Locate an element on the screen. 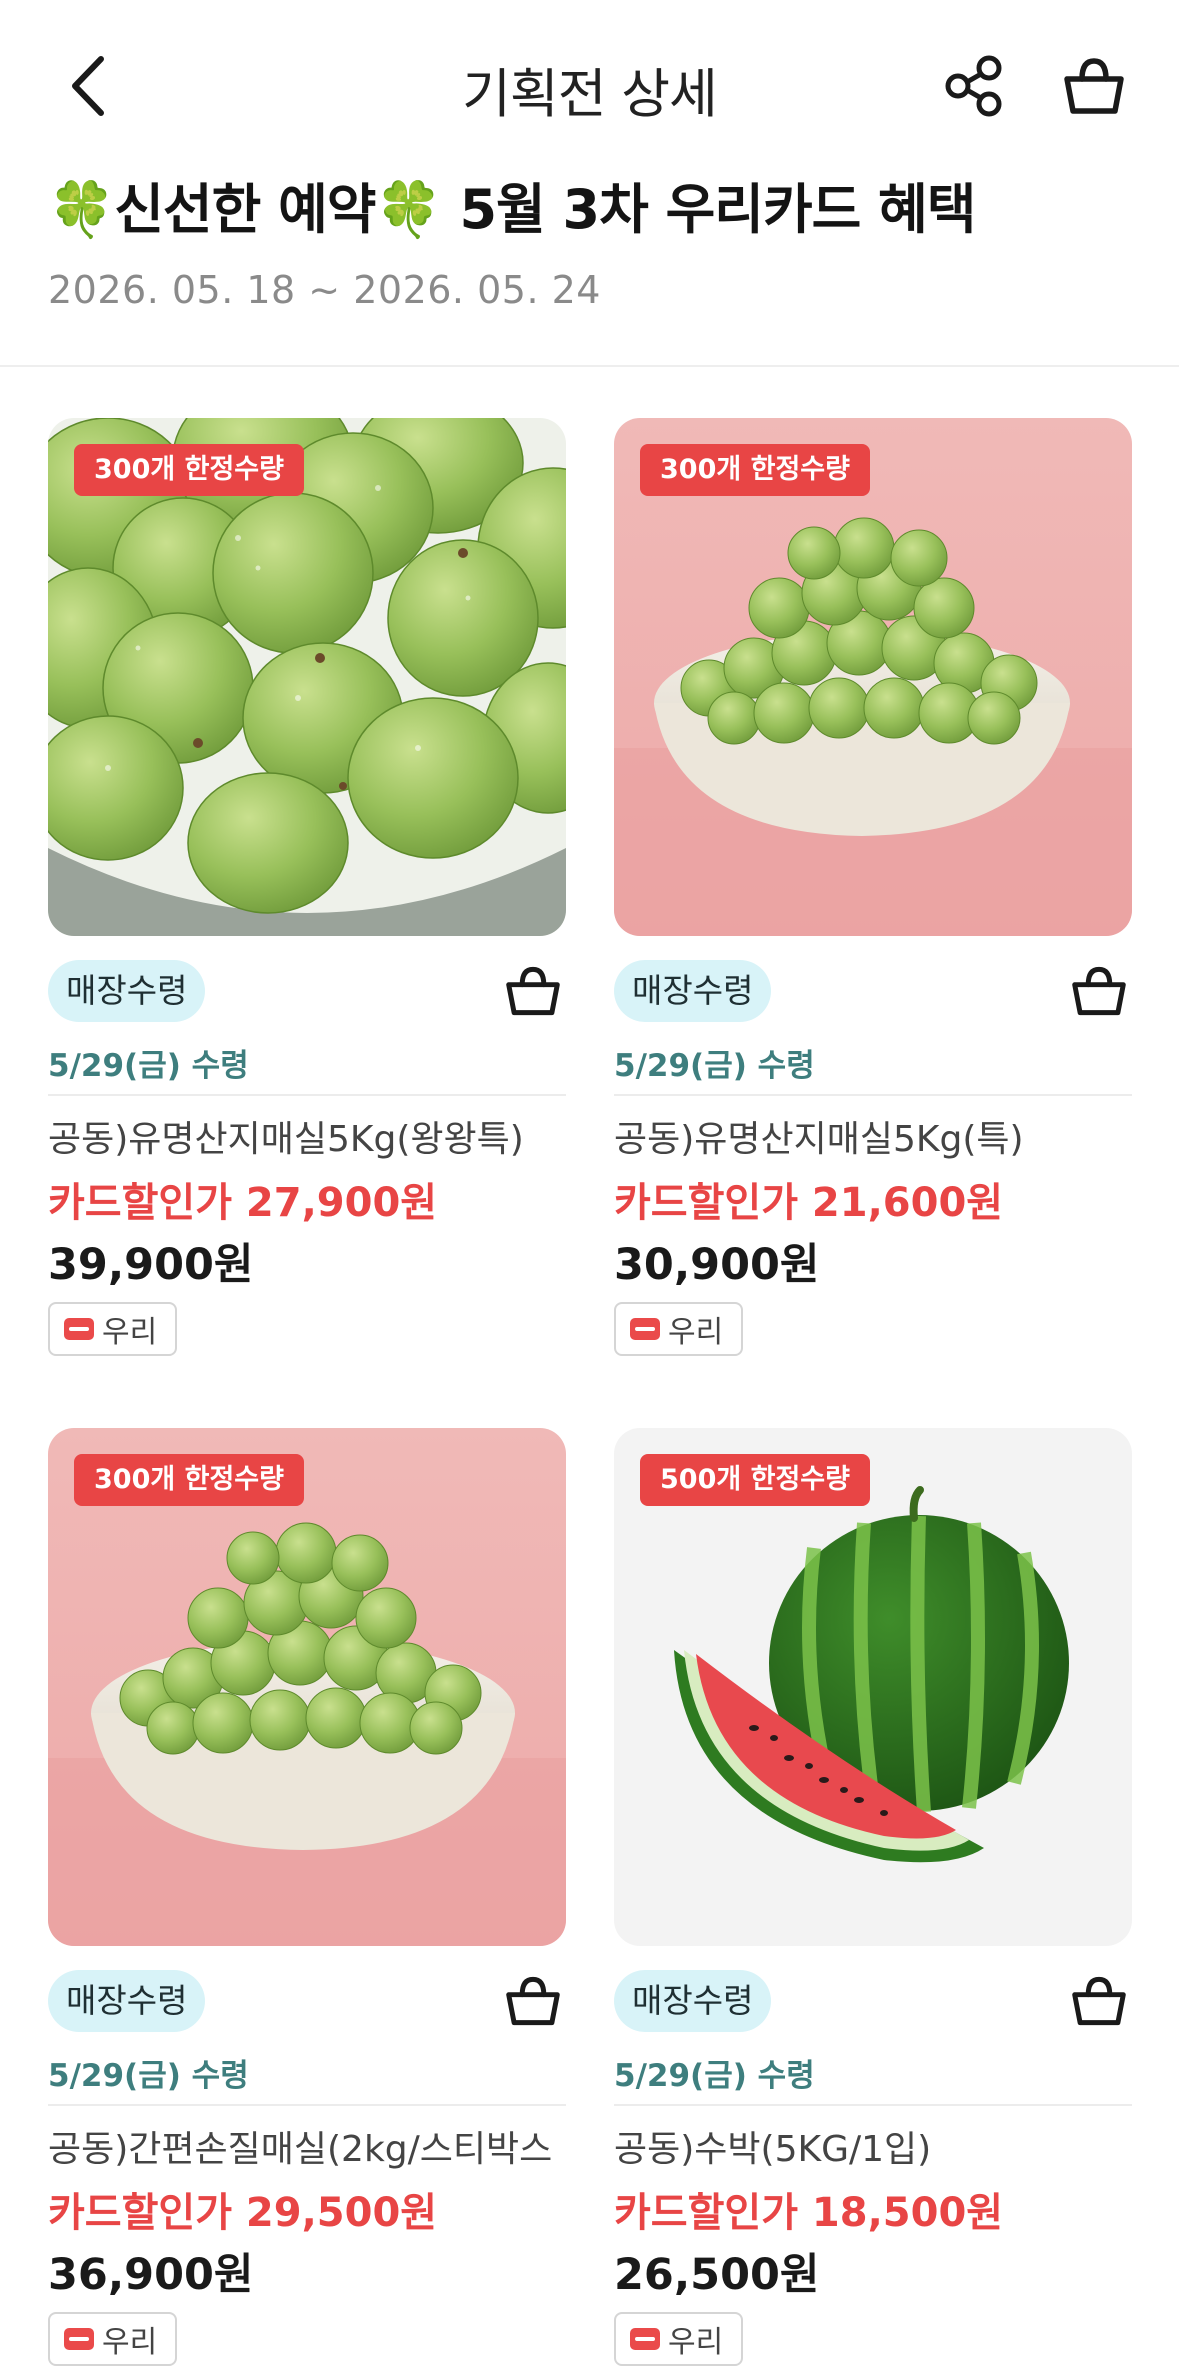 This screenshot has height=2379, width=1179. section-divider is located at coordinates (589, 366).